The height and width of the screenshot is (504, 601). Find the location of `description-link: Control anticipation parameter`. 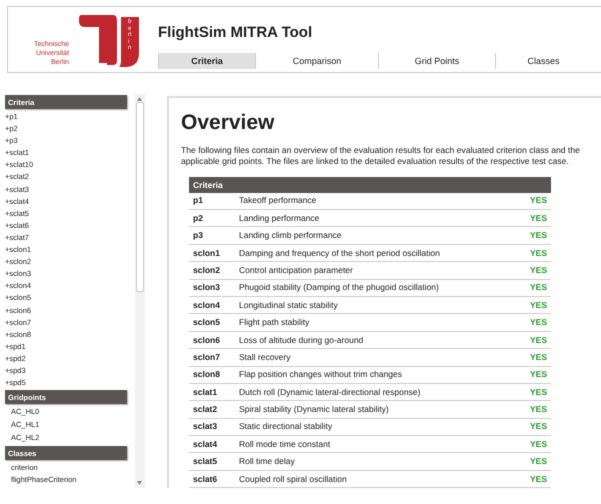

description-link: Control anticipation parameter is located at coordinates (380, 270).